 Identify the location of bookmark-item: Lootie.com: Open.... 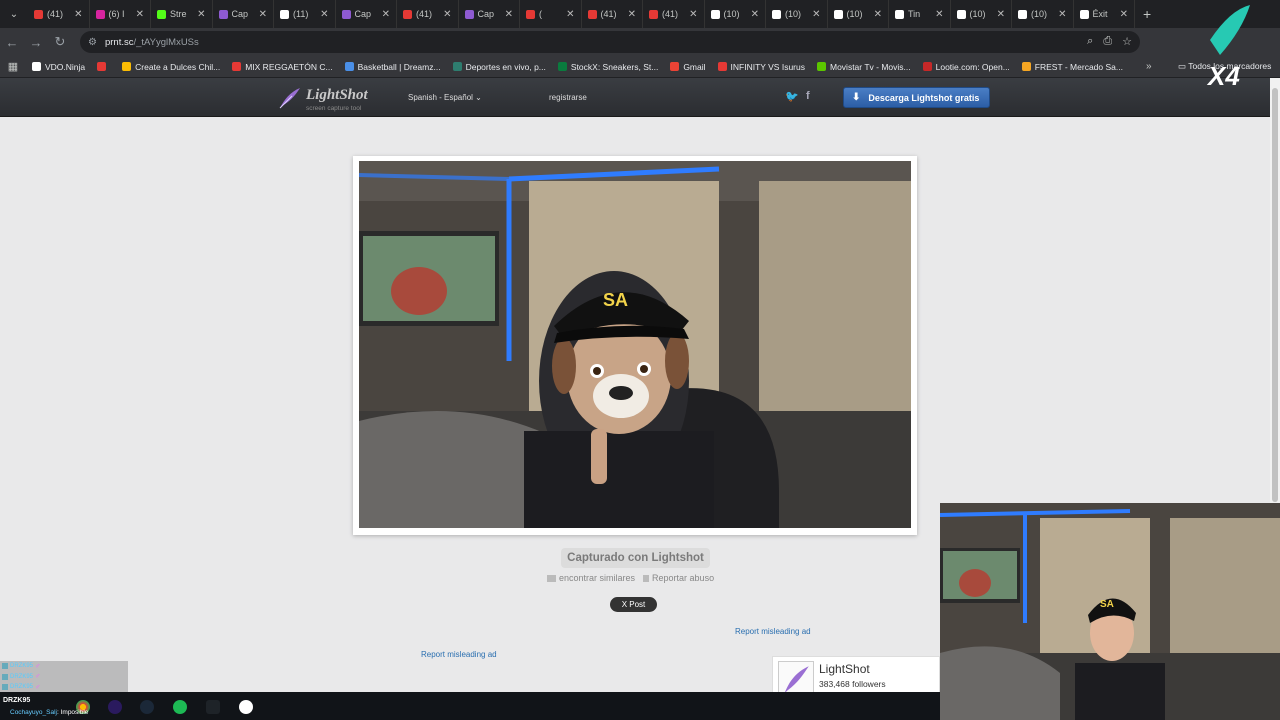
(966, 67).